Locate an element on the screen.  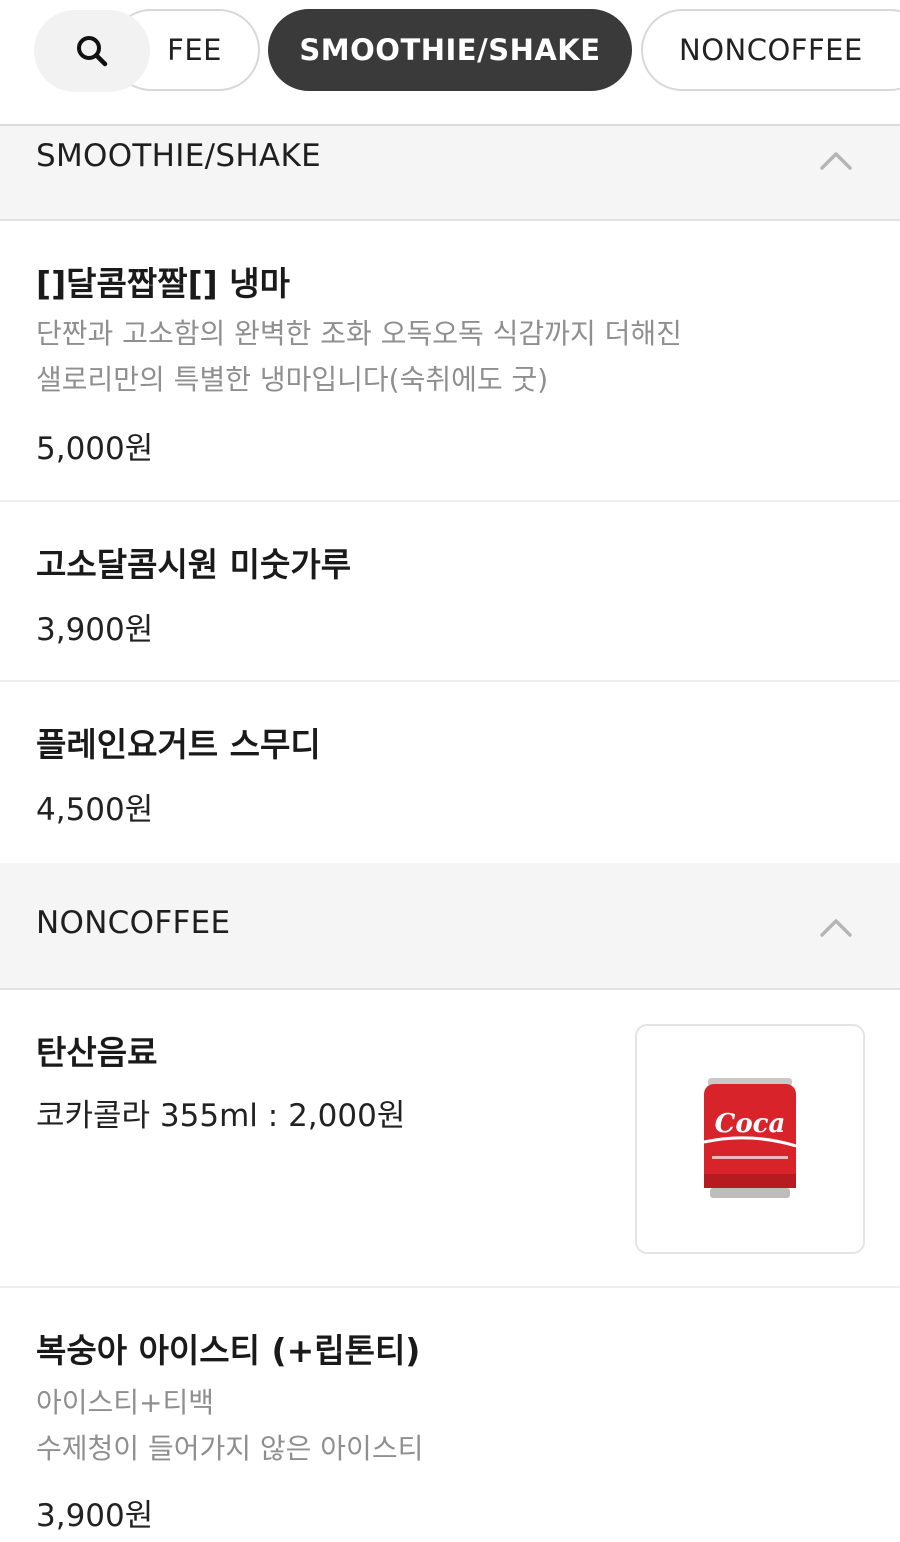
tab-noncoffee-label: NONCOFFEE is located at coordinates (771, 50).